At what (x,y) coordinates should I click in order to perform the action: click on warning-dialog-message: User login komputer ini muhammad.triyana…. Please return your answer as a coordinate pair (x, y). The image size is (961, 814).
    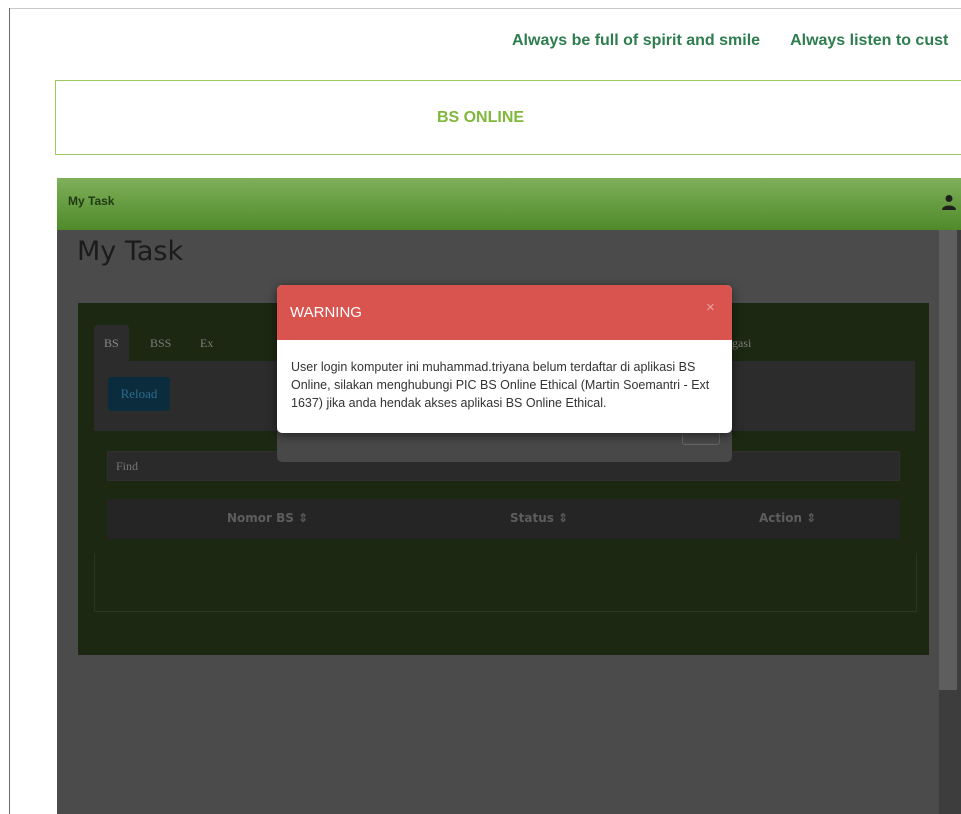
    Looking at the image, I should click on (500, 385).